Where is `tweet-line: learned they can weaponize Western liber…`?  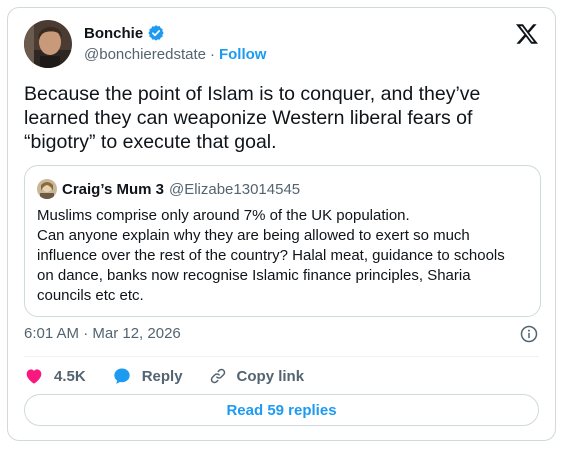 tweet-line: learned they can weaponize Western liber… is located at coordinates (248, 118).